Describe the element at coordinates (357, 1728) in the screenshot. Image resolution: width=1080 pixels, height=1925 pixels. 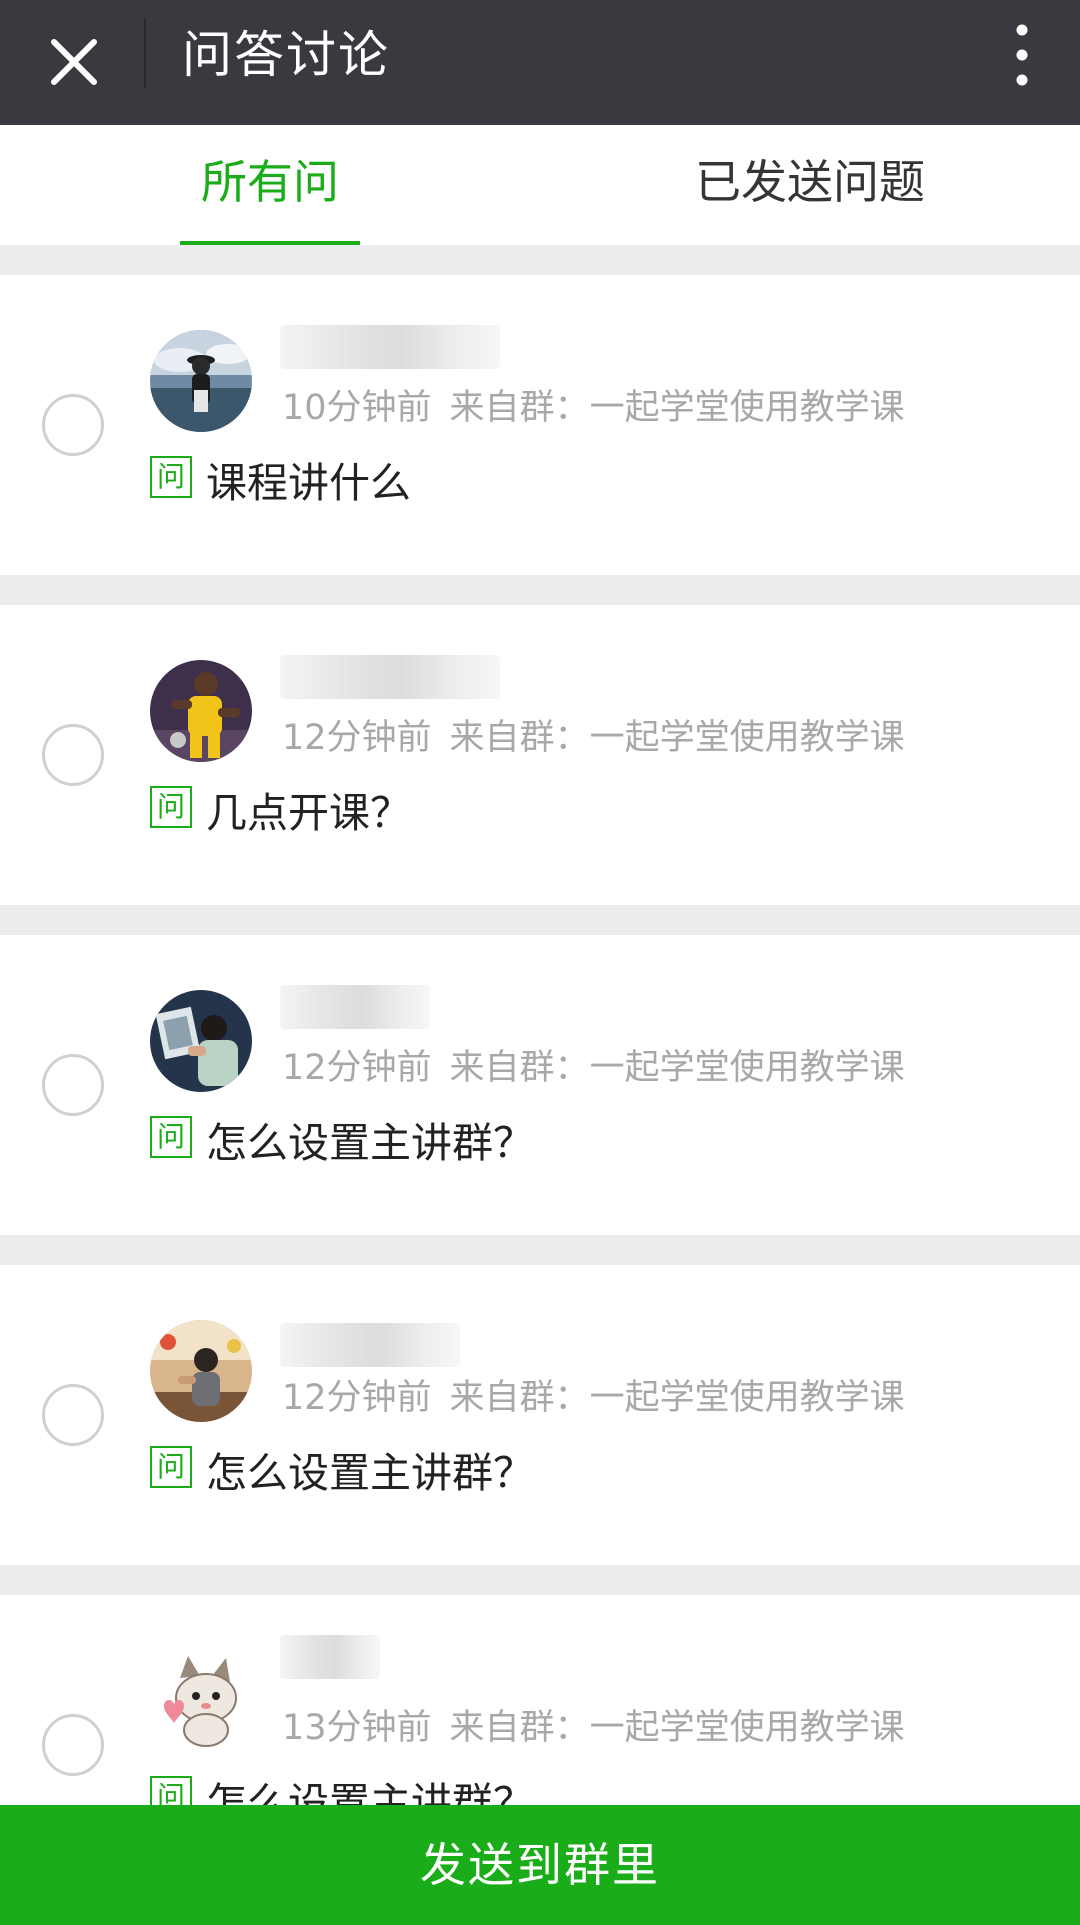
I see `question-time: 13分钟前` at that location.